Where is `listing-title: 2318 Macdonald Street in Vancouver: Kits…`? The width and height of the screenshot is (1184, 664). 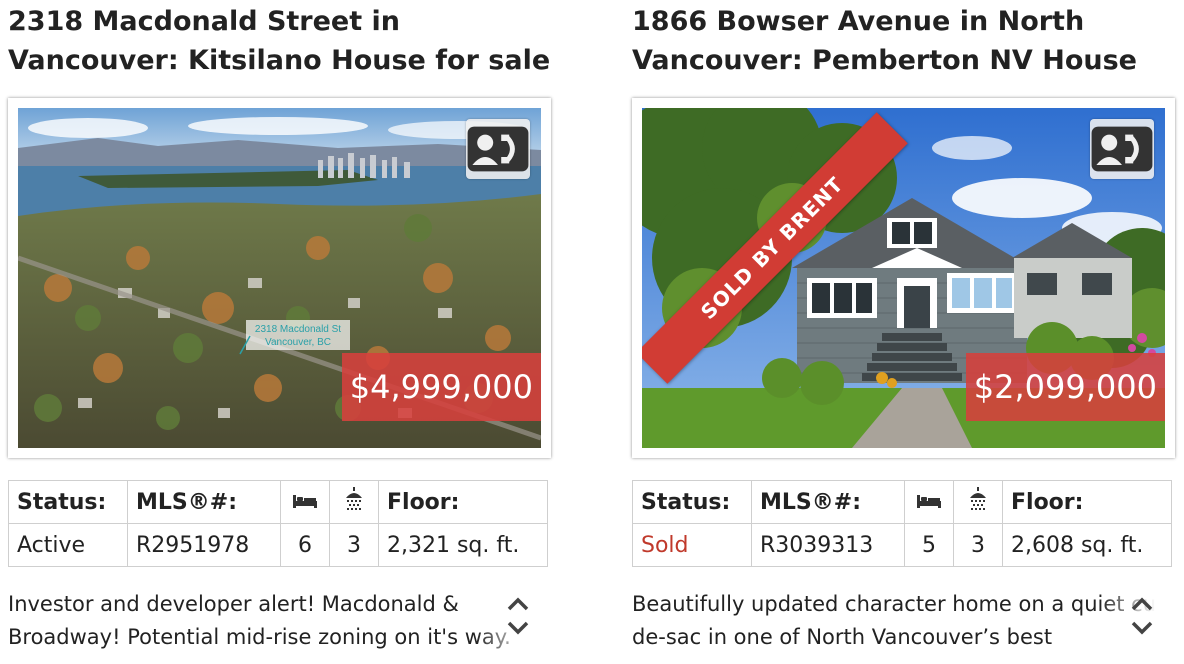 listing-title: 2318 Macdonald Street in Vancouver: Kits… is located at coordinates (282, 42).